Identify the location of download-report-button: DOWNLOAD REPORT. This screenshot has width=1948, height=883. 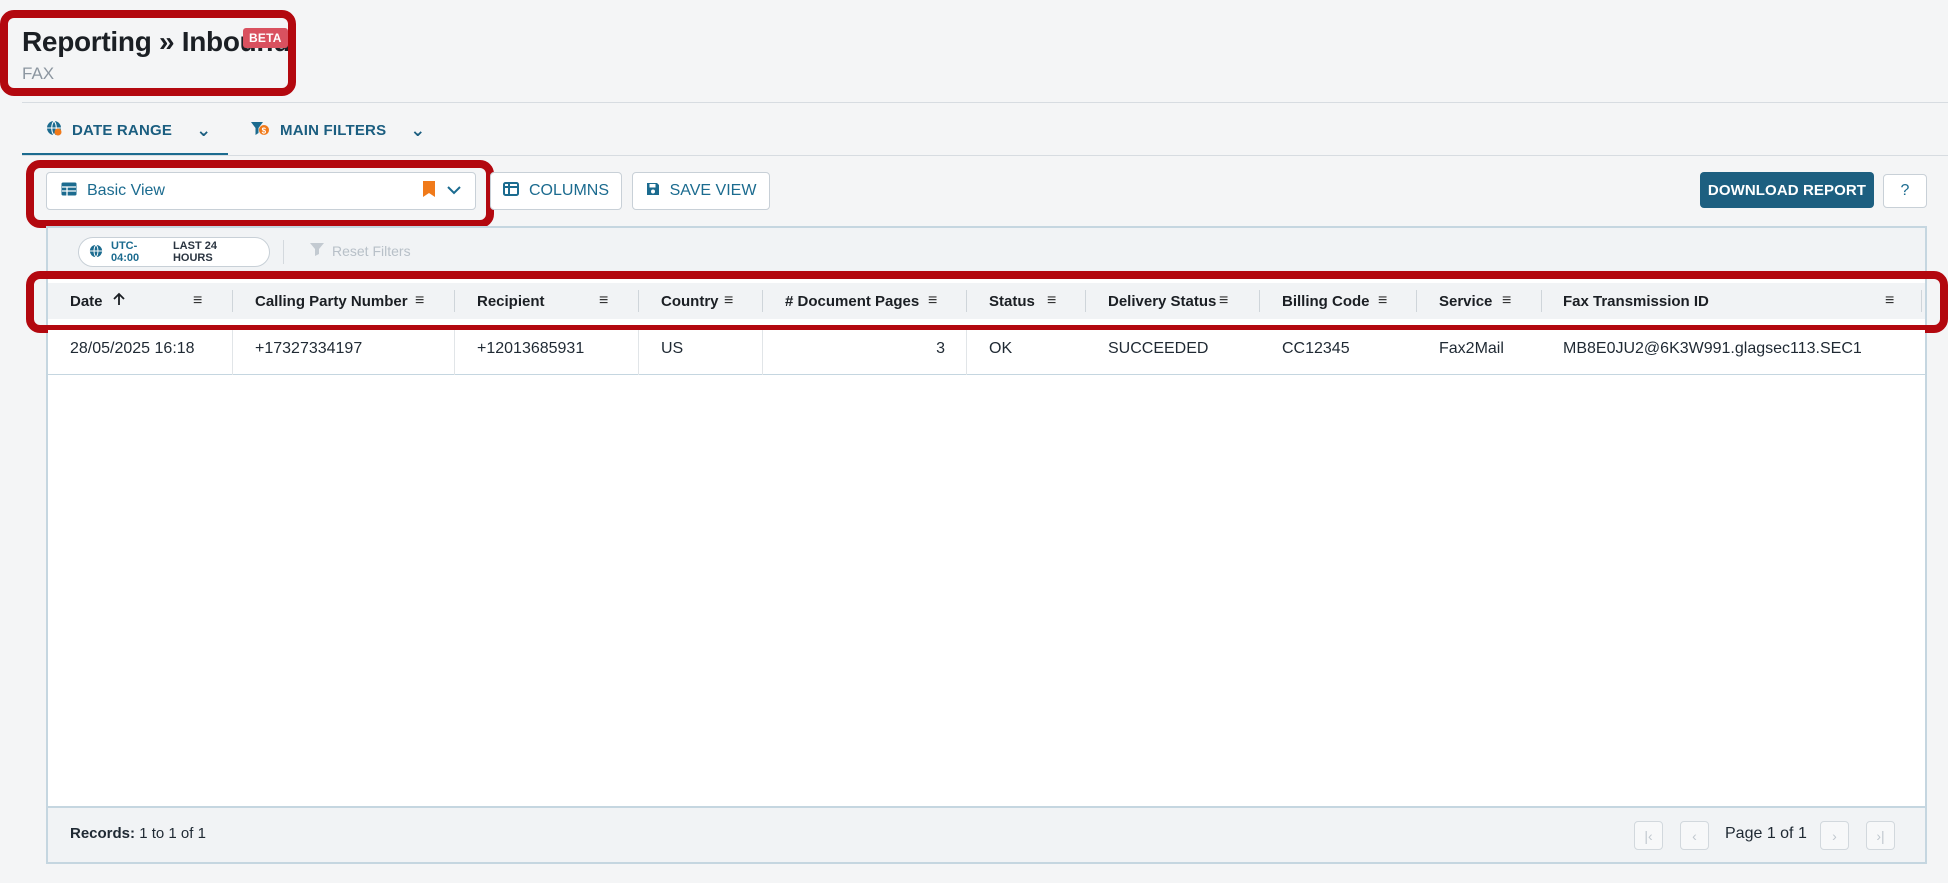
(1787, 190).